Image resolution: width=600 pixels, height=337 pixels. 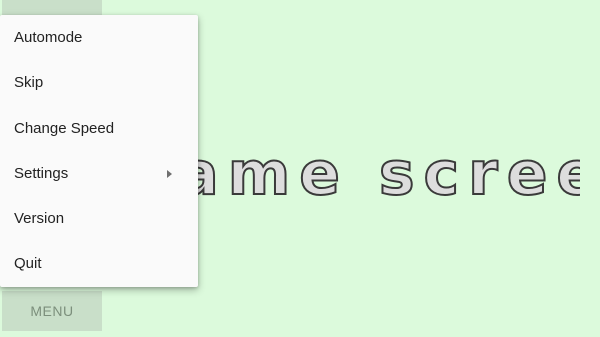 What do you see at coordinates (169, 173) in the screenshot?
I see `caret-right-icon` at bounding box center [169, 173].